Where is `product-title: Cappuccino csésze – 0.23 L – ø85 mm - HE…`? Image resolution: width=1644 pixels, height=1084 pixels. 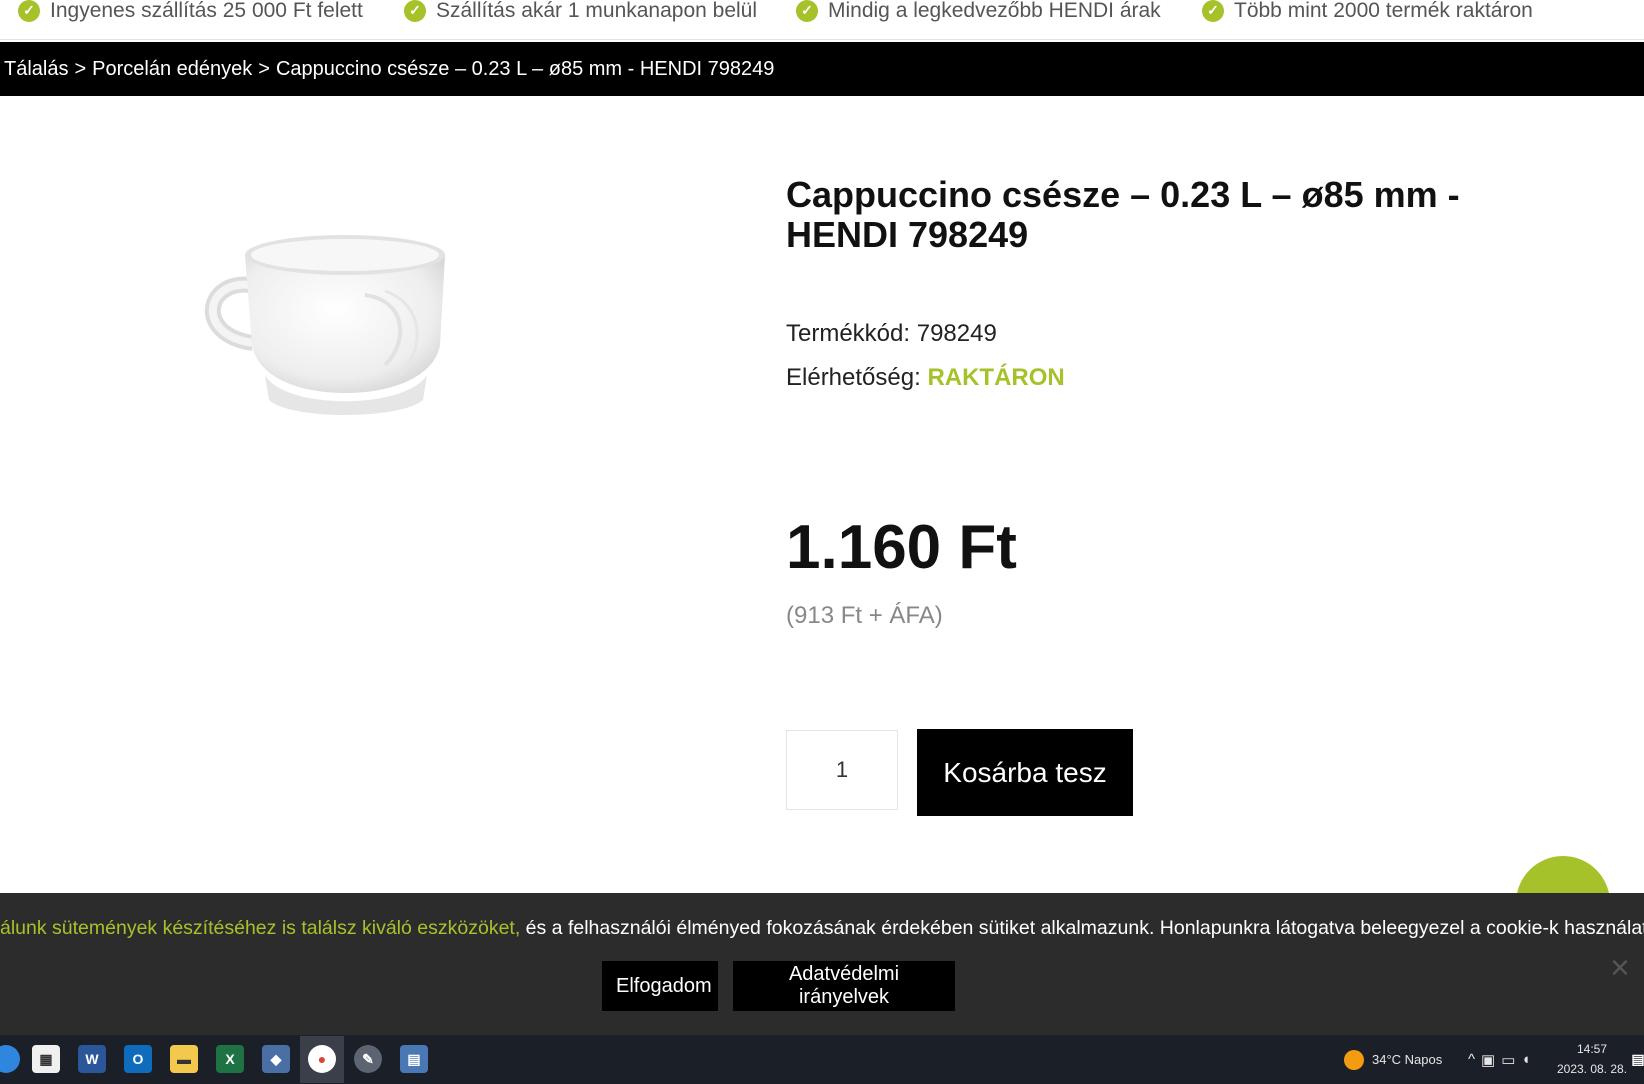
product-title: Cappuccino csésze – 0.23 L – ø85 mm - HE… is located at coordinates (1123, 214).